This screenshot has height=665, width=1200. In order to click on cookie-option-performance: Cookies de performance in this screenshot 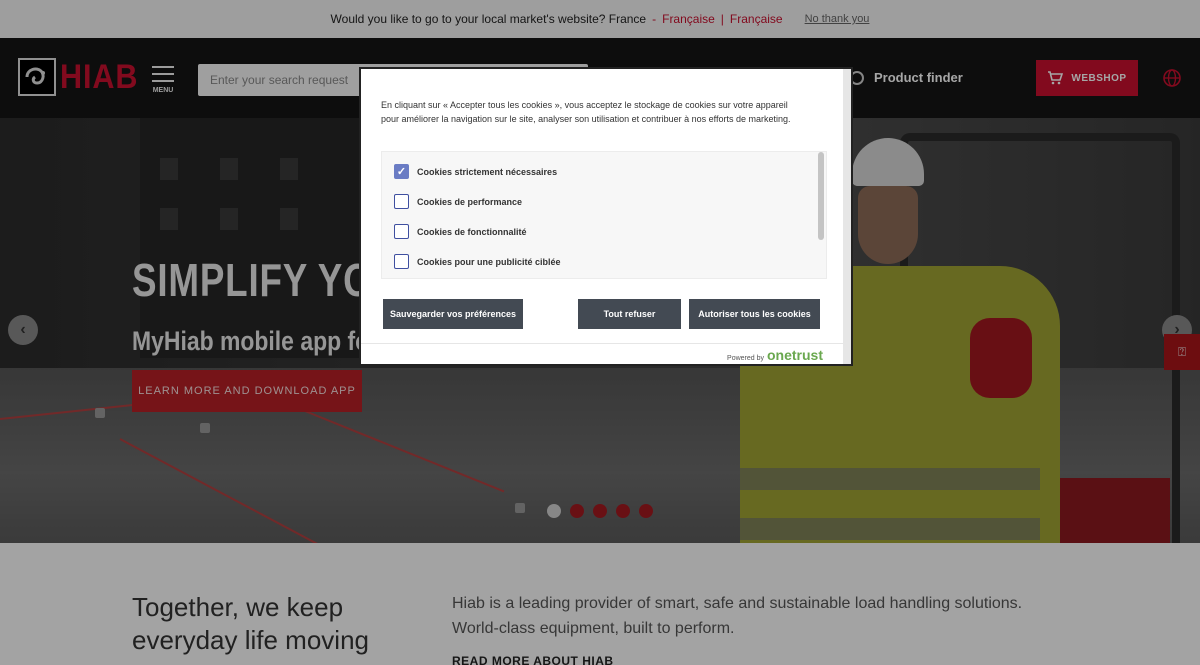, I will do `click(458, 201)`.